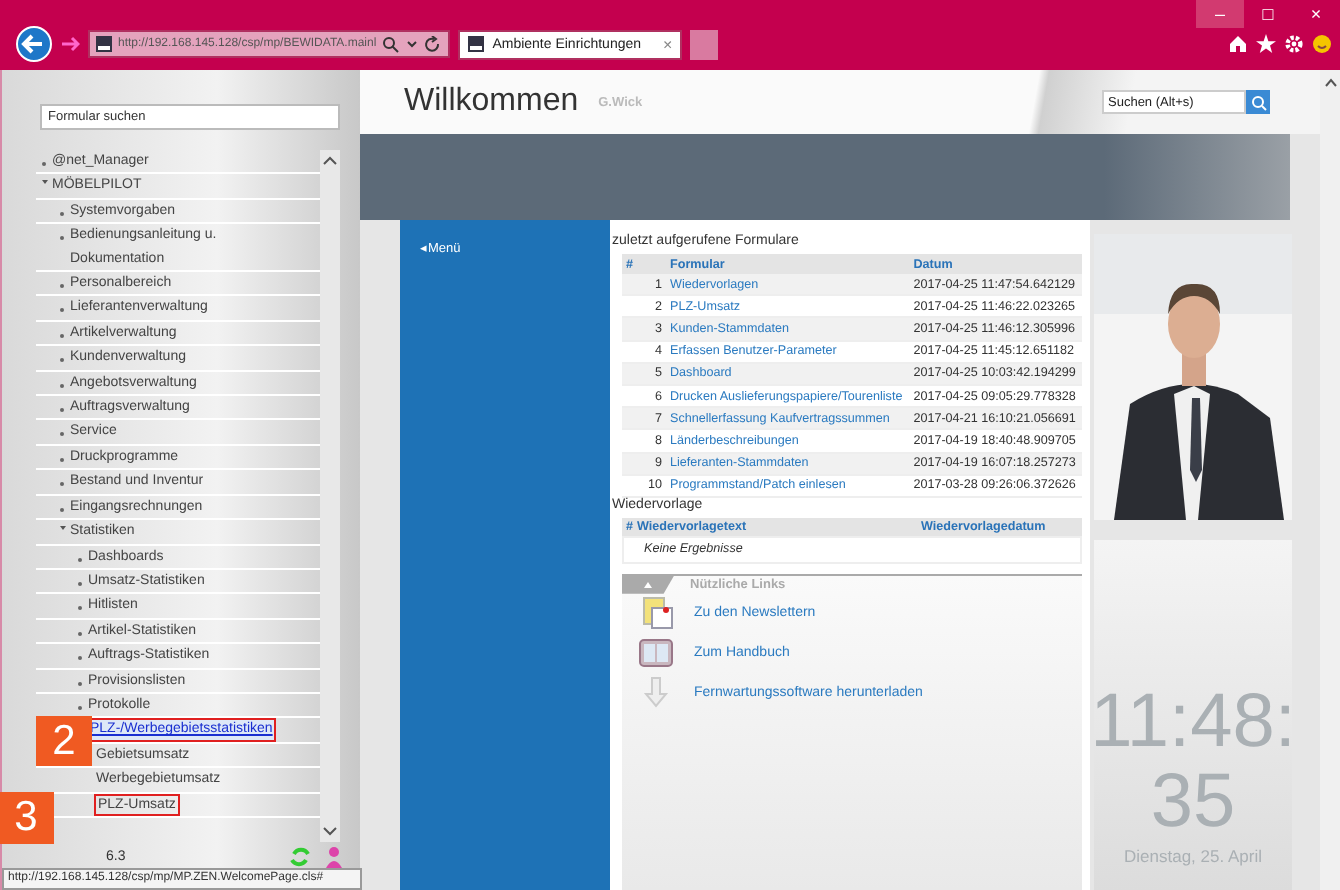 The height and width of the screenshot is (890, 1340). I want to click on clock-seconds: 35, so click(1193, 802).